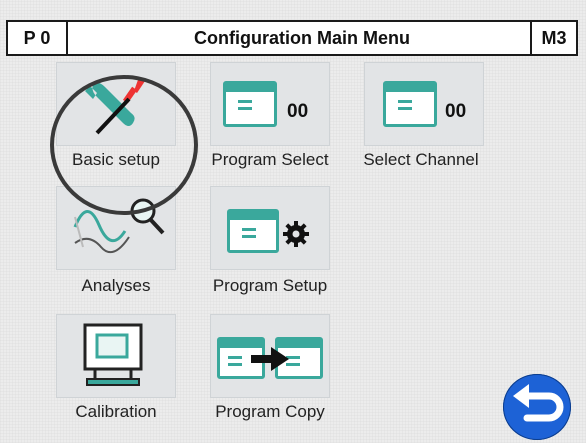  What do you see at coordinates (456, 111) in the screenshot?
I see `select-channel-value: 00` at bounding box center [456, 111].